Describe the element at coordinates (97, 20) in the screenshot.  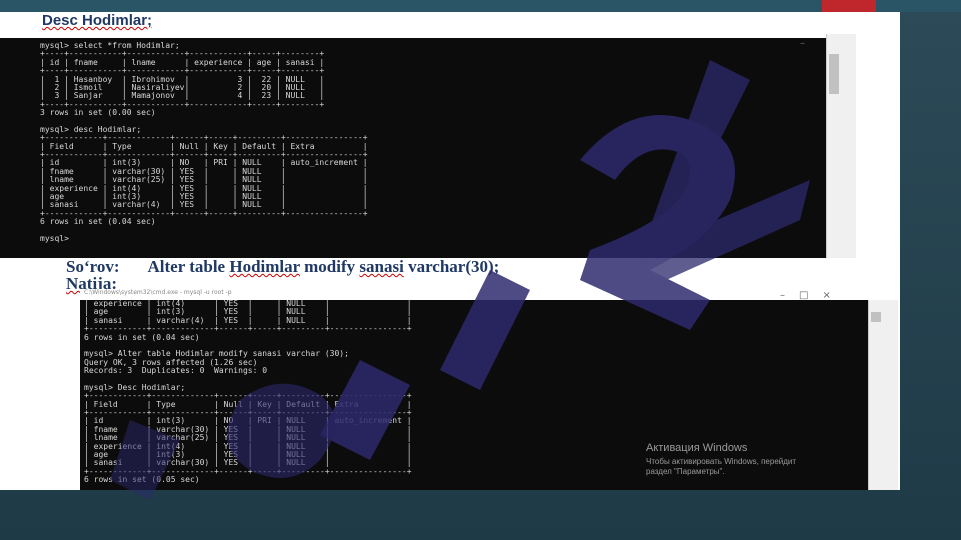
I see `slide-title: Desc Hodimlar;` at that location.